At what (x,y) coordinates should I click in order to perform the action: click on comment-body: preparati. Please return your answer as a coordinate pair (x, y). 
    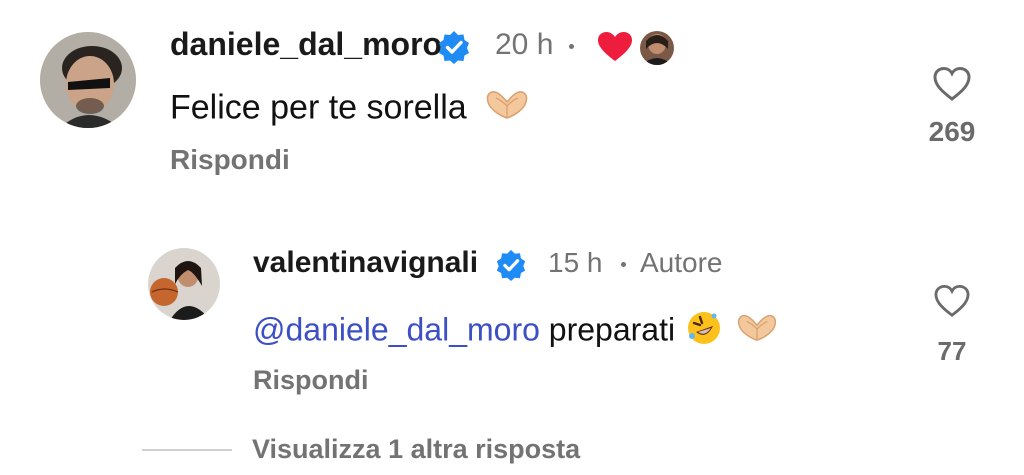
    Looking at the image, I should click on (612, 329).